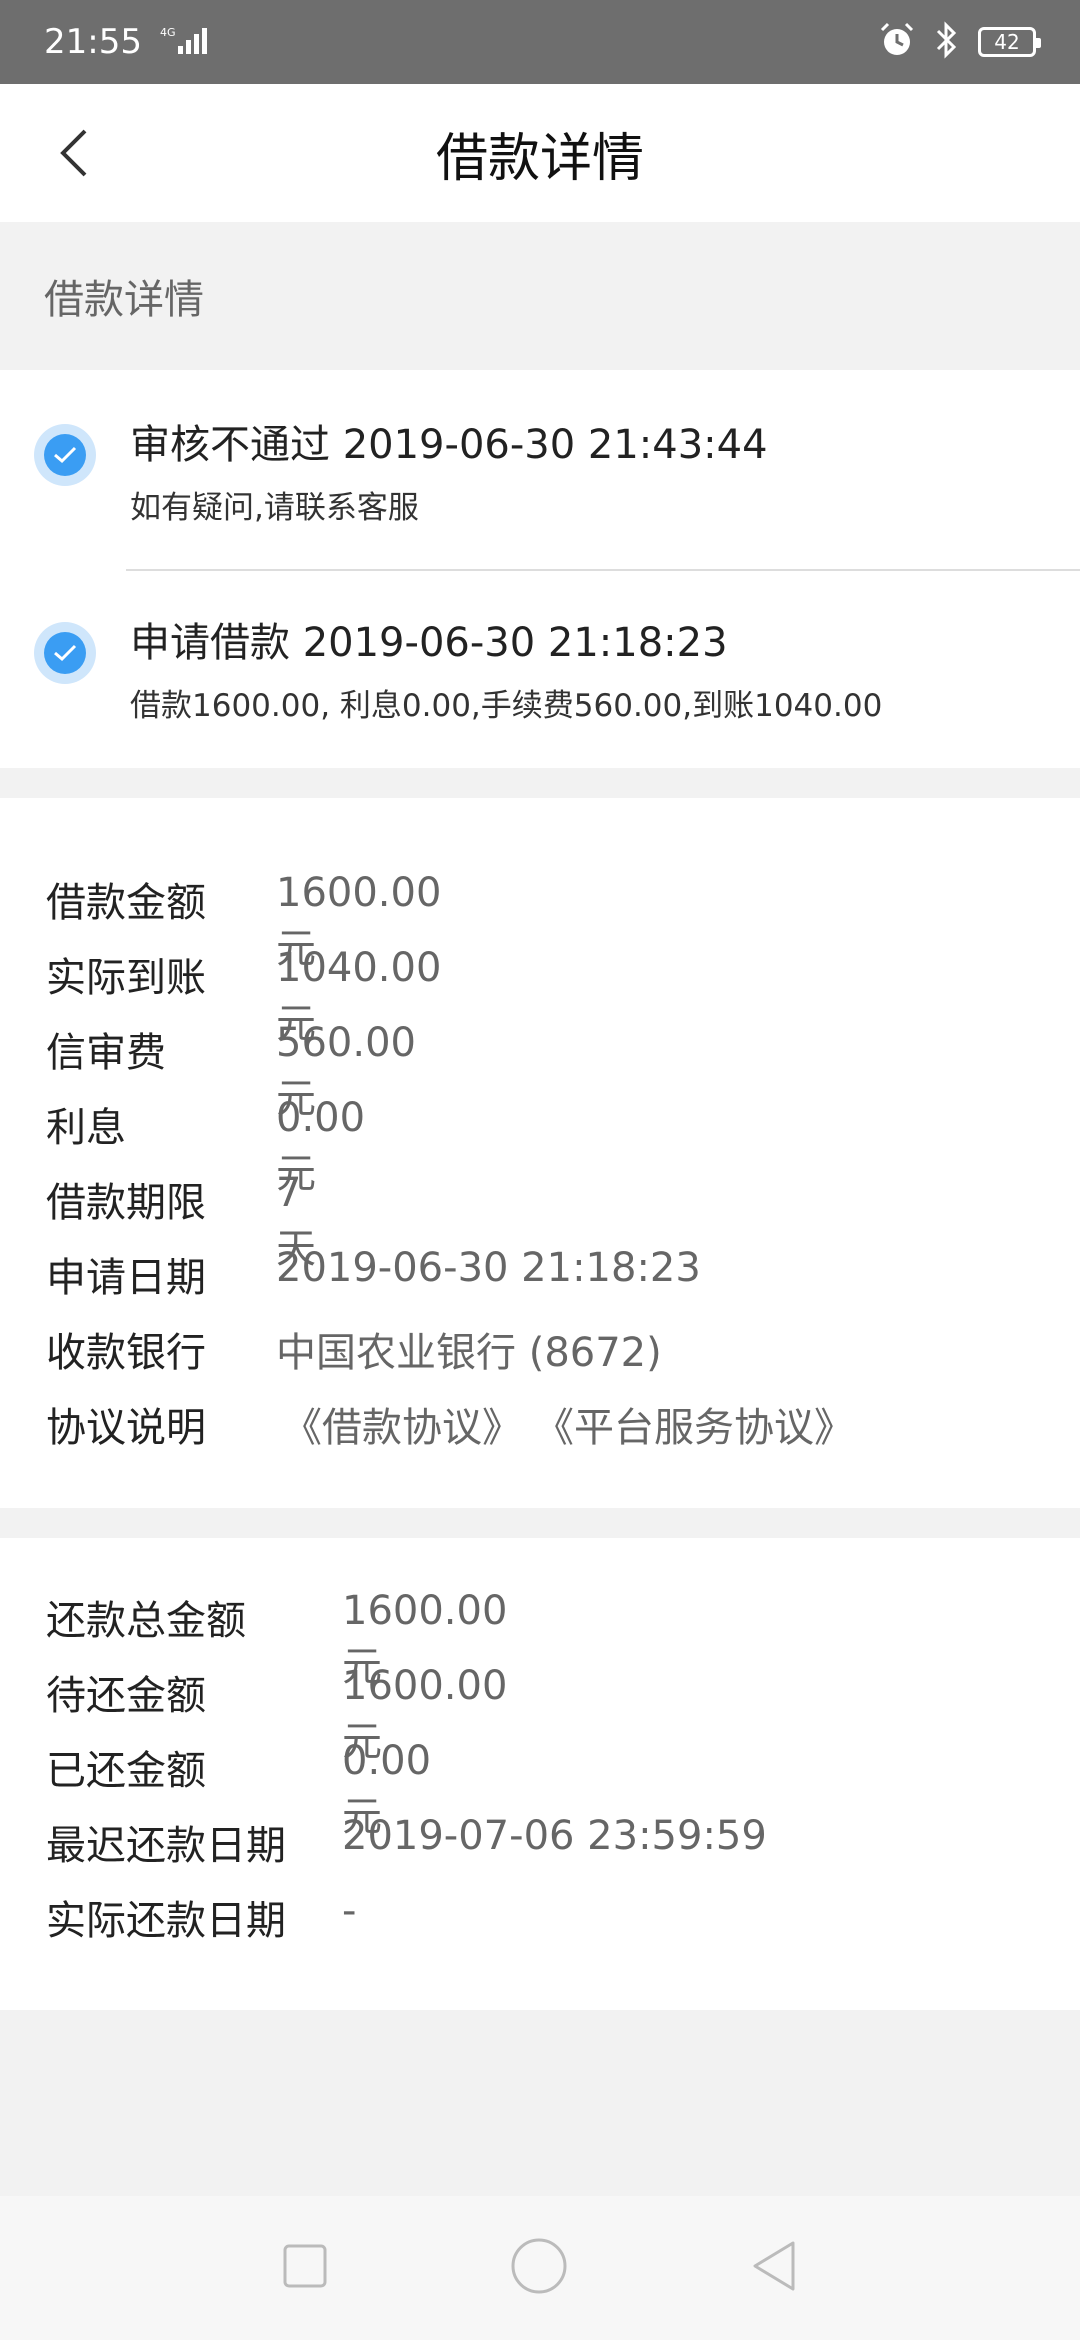  Describe the element at coordinates (540, 296) in the screenshot. I see `section-header: 借款详情` at that location.